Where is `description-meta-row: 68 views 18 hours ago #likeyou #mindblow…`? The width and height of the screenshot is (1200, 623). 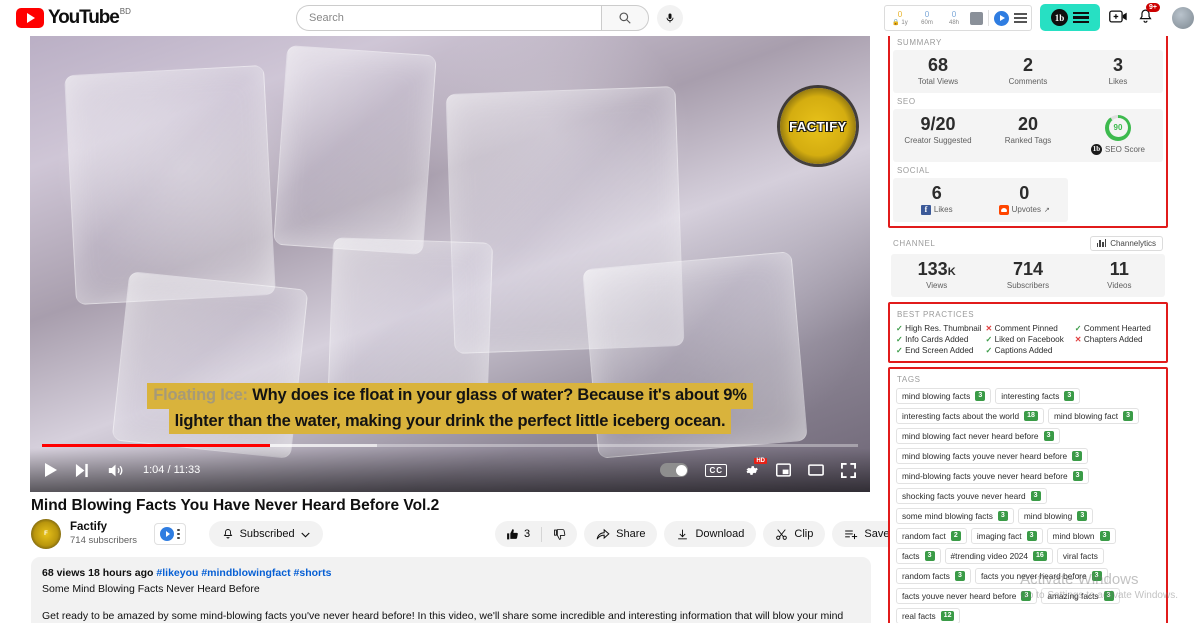 description-meta-row: 68 views 18 hours ago #likeyou #mindblow… is located at coordinates (451, 573).